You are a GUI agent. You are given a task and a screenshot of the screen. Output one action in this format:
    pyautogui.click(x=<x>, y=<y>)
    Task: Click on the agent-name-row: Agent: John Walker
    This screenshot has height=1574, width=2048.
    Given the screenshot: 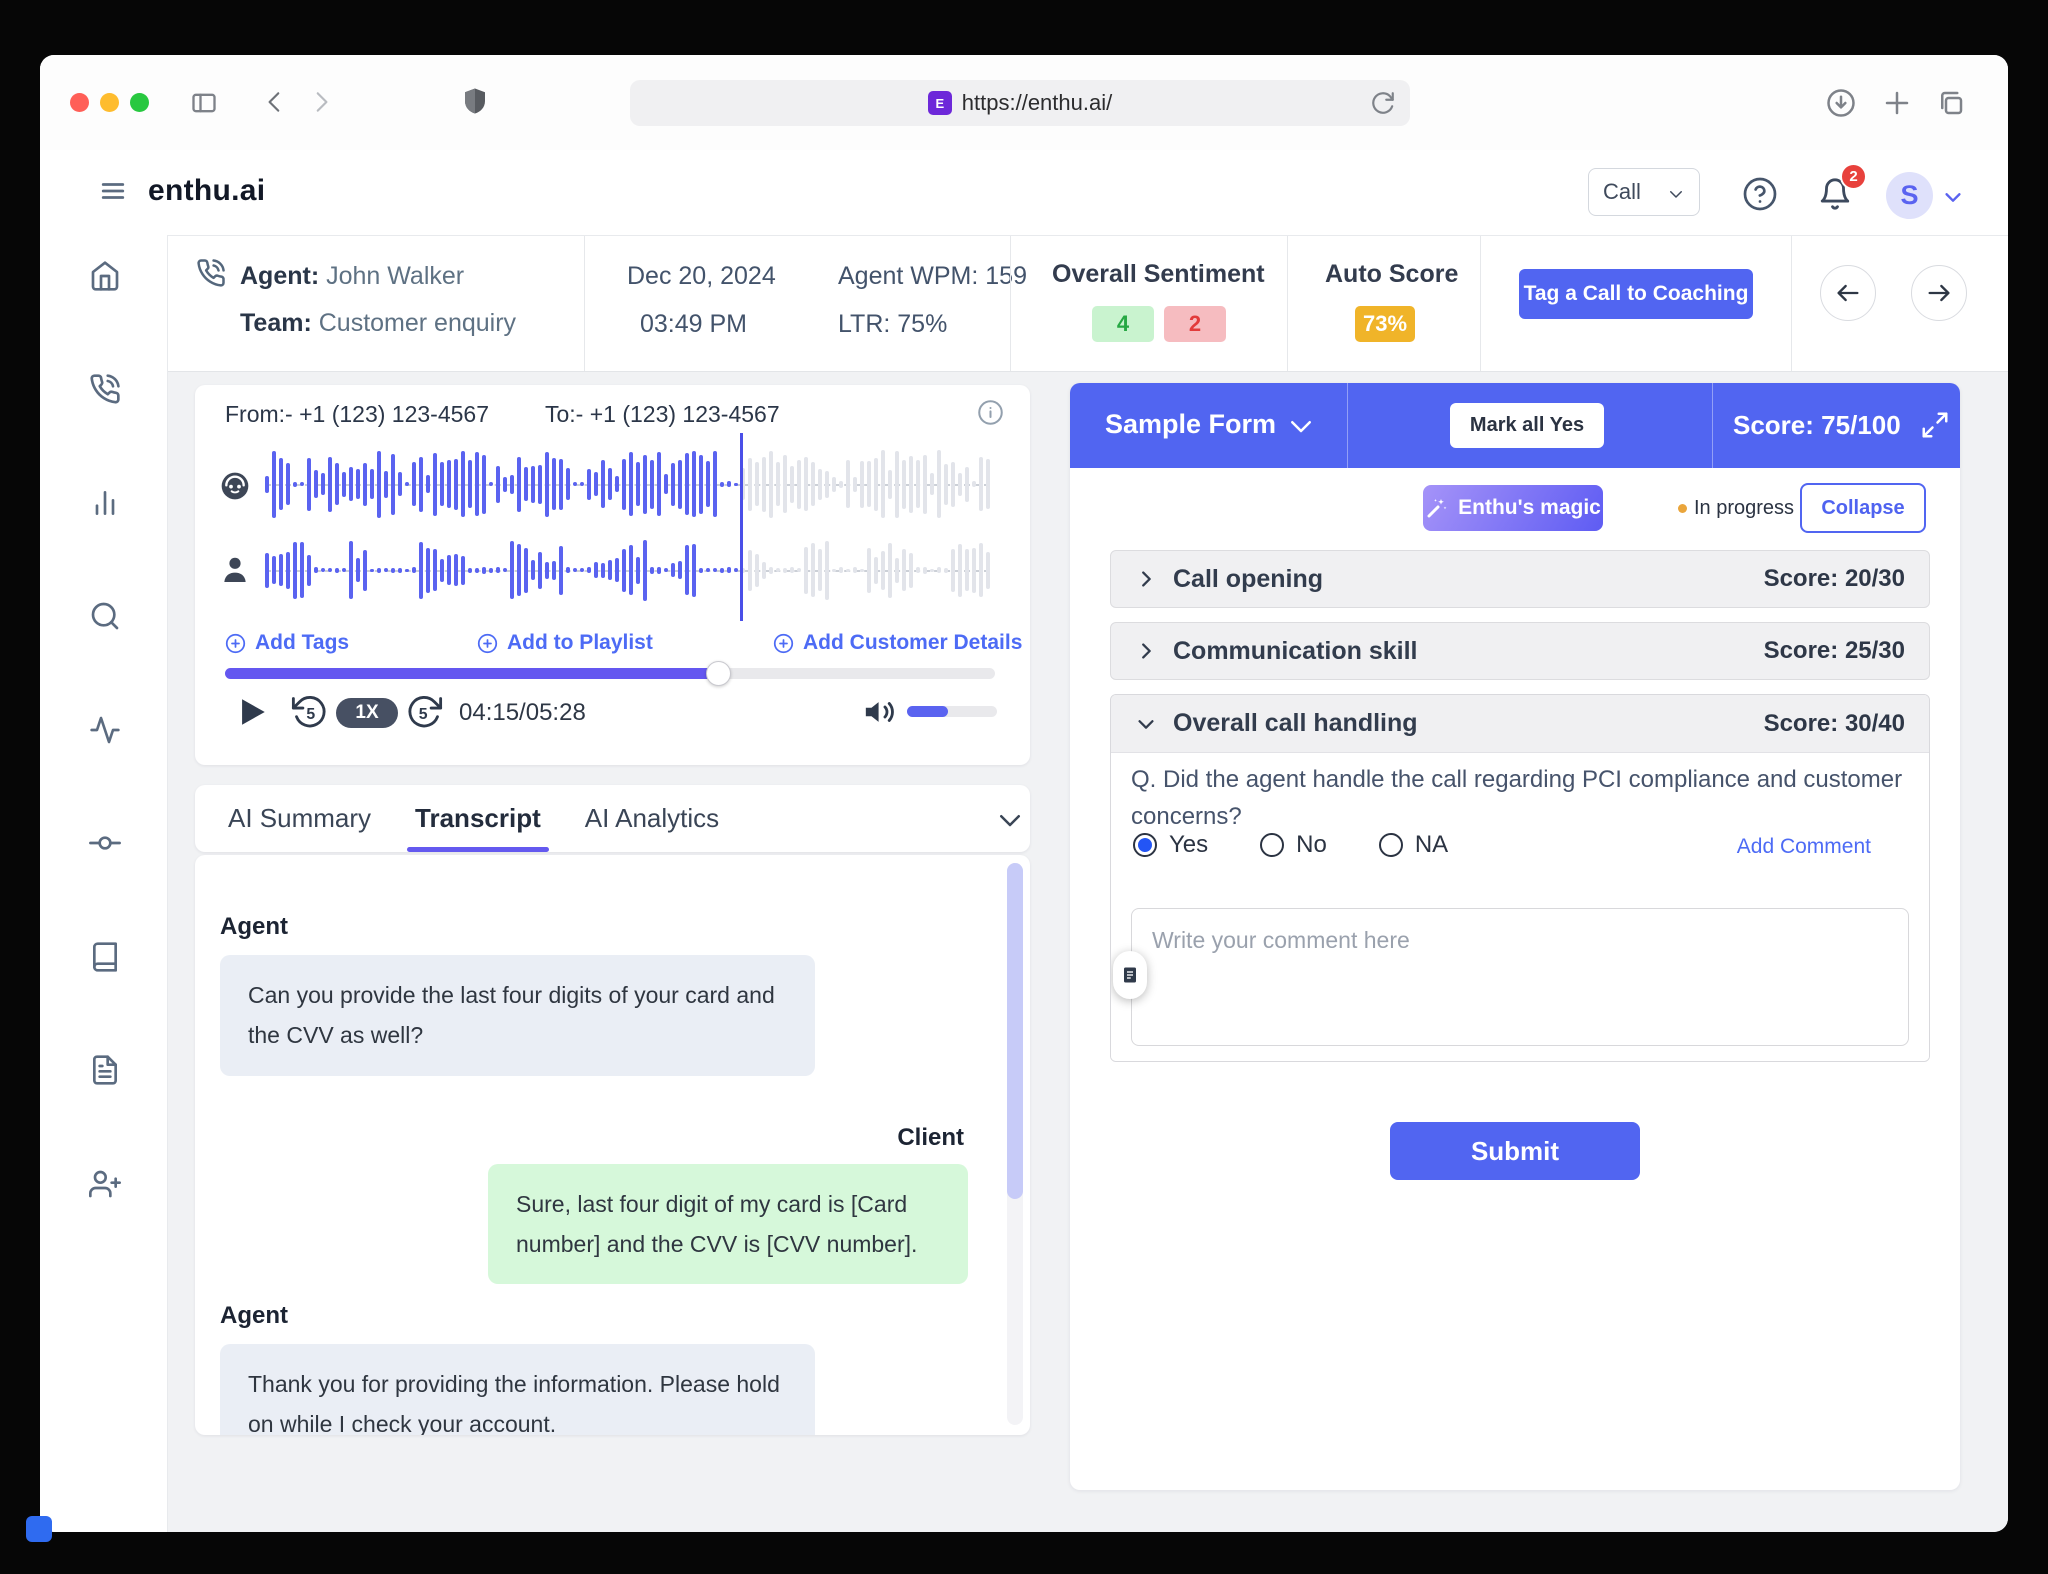 What is the action you would take?
    pyautogui.click(x=352, y=276)
    